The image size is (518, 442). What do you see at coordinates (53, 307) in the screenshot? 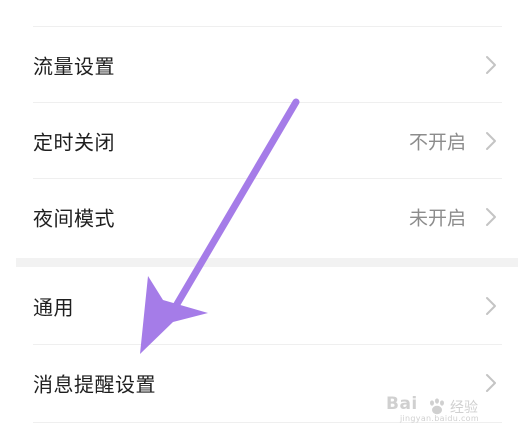
I see `settings-item-label: 通用` at bounding box center [53, 307].